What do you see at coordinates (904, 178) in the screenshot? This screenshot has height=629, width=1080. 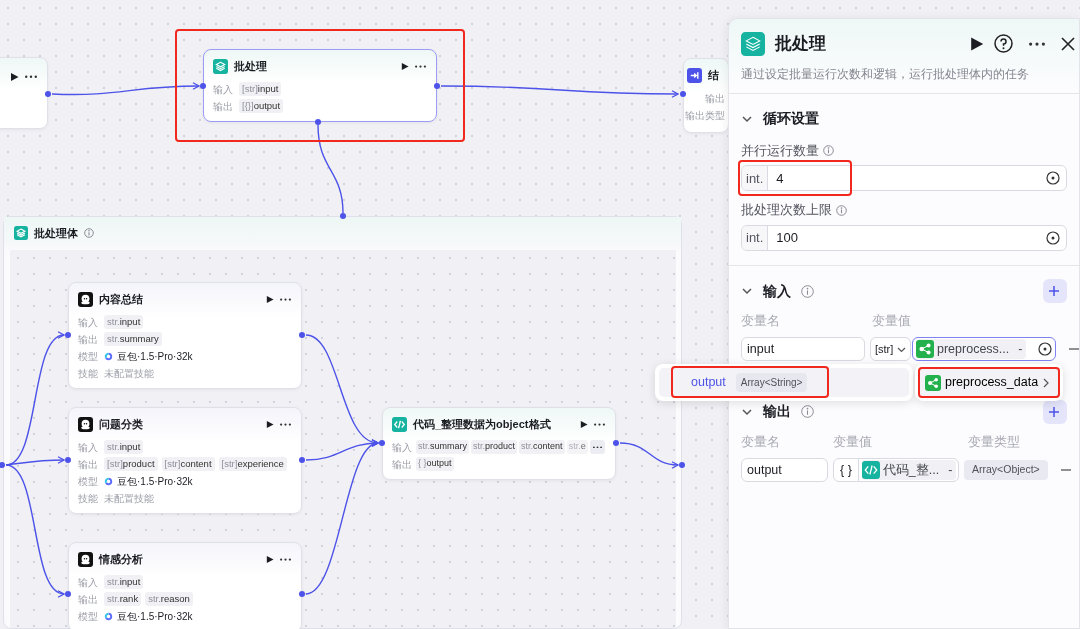 I see `number-field: int. 4` at bounding box center [904, 178].